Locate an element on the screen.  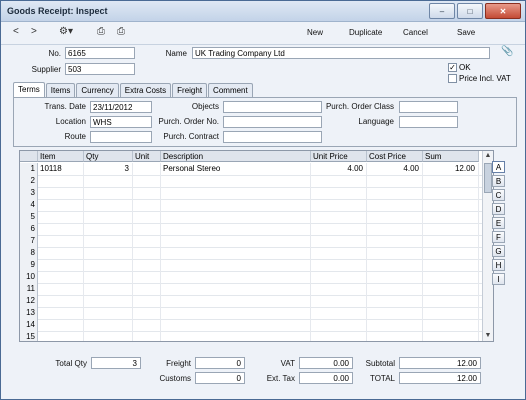
save-button: Save is located at coordinates (466, 32).